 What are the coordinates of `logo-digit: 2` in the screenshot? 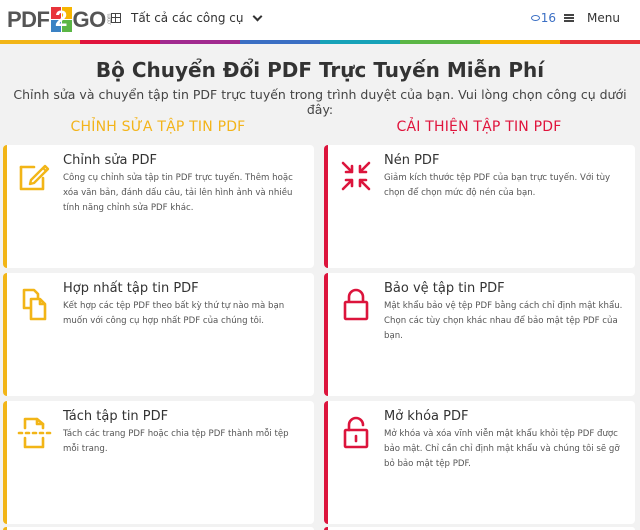 It's located at (61, 18).